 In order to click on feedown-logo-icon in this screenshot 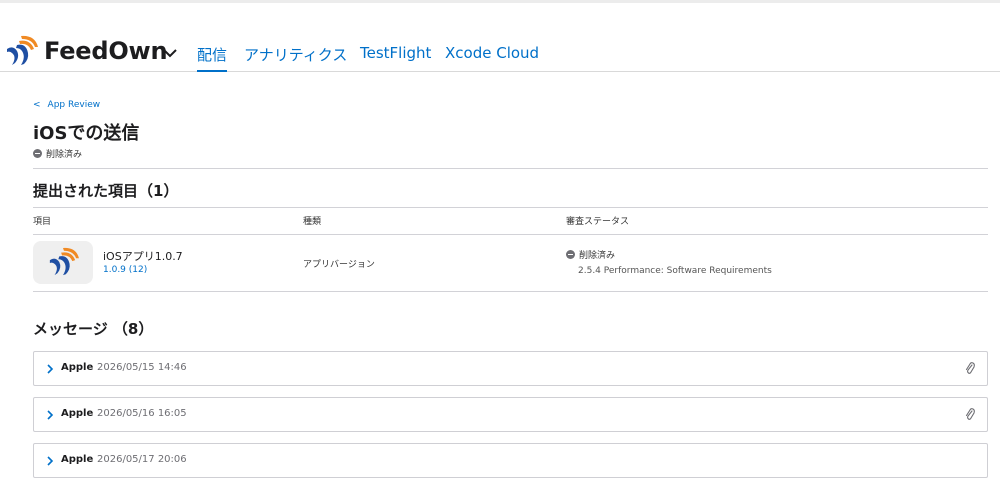, I will do `click(22, 50)`.